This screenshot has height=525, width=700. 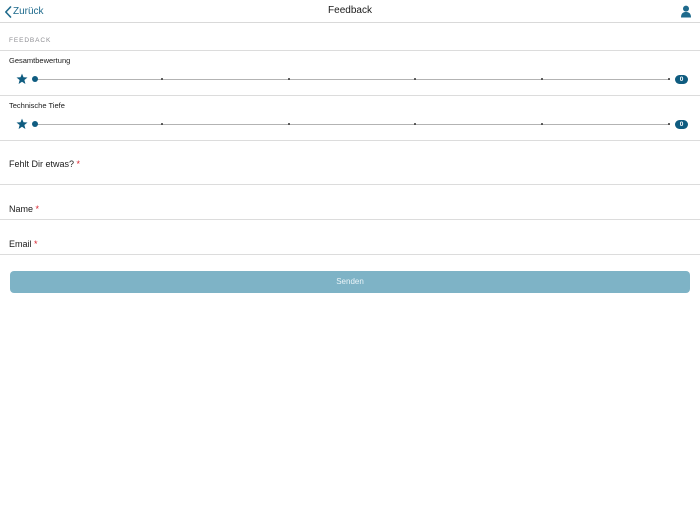 I want to click on user-button, so click(x=686, y=11).